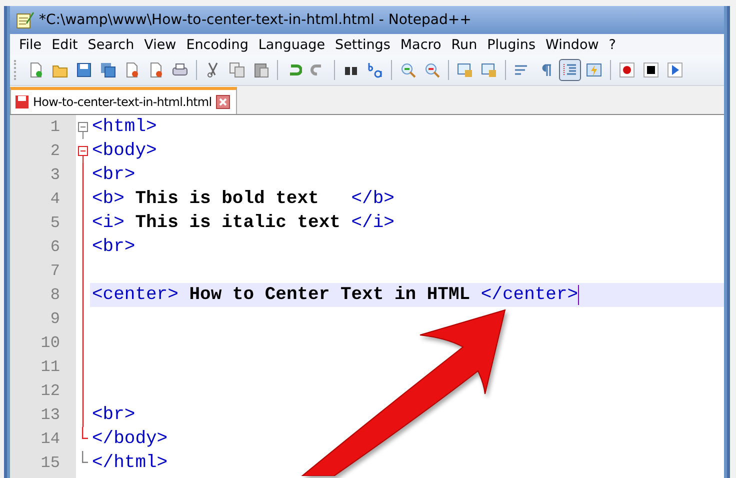 The width and height of the screenshot is (736, 478). Describe the element at coordinates (160, 45) in the screenshot. I see `menu-item: View` at that location.